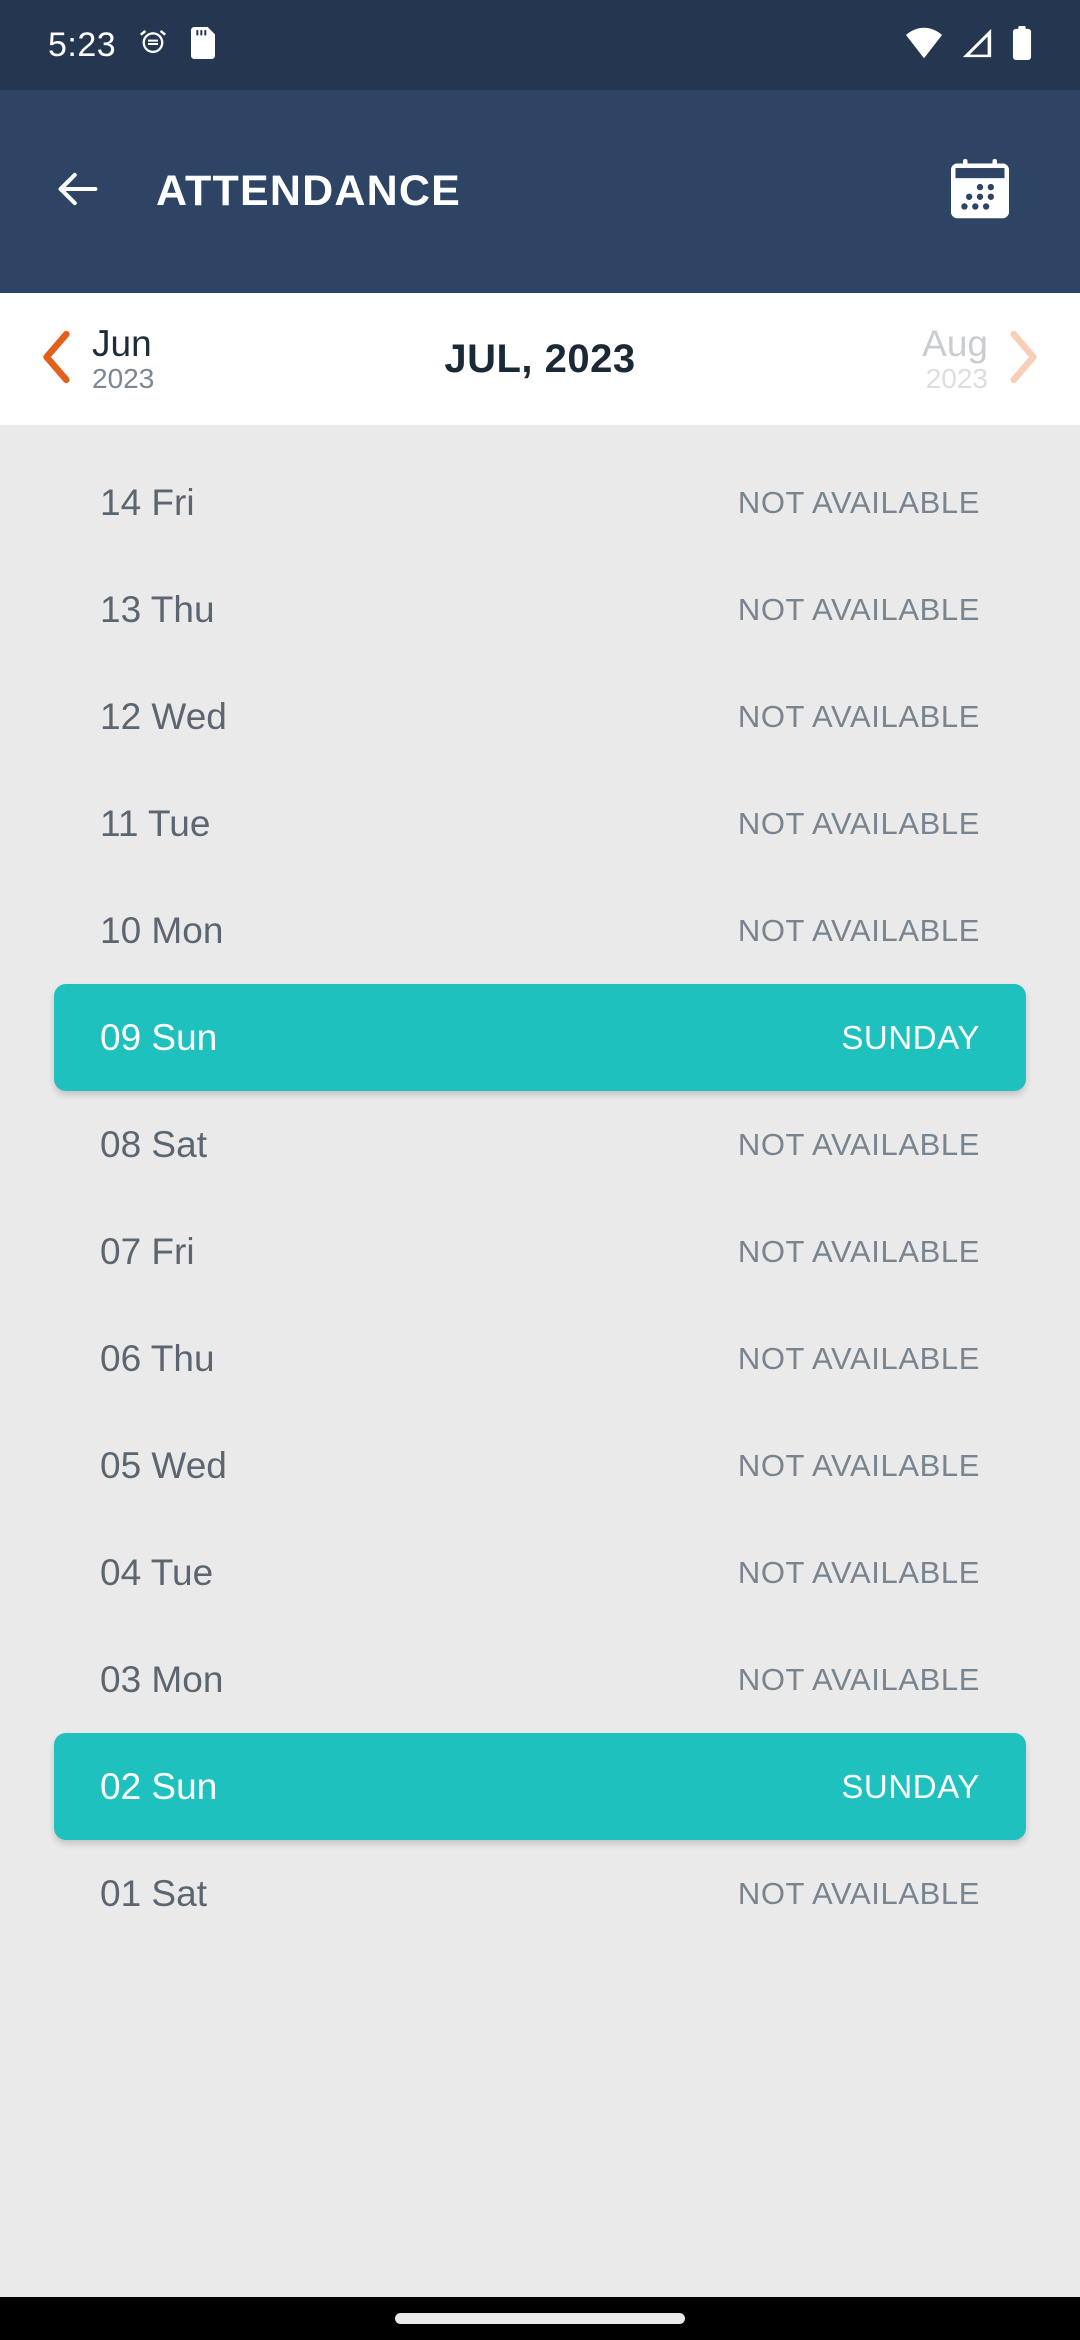  I want to click on status-bar: 5:23, so click(540, 45).